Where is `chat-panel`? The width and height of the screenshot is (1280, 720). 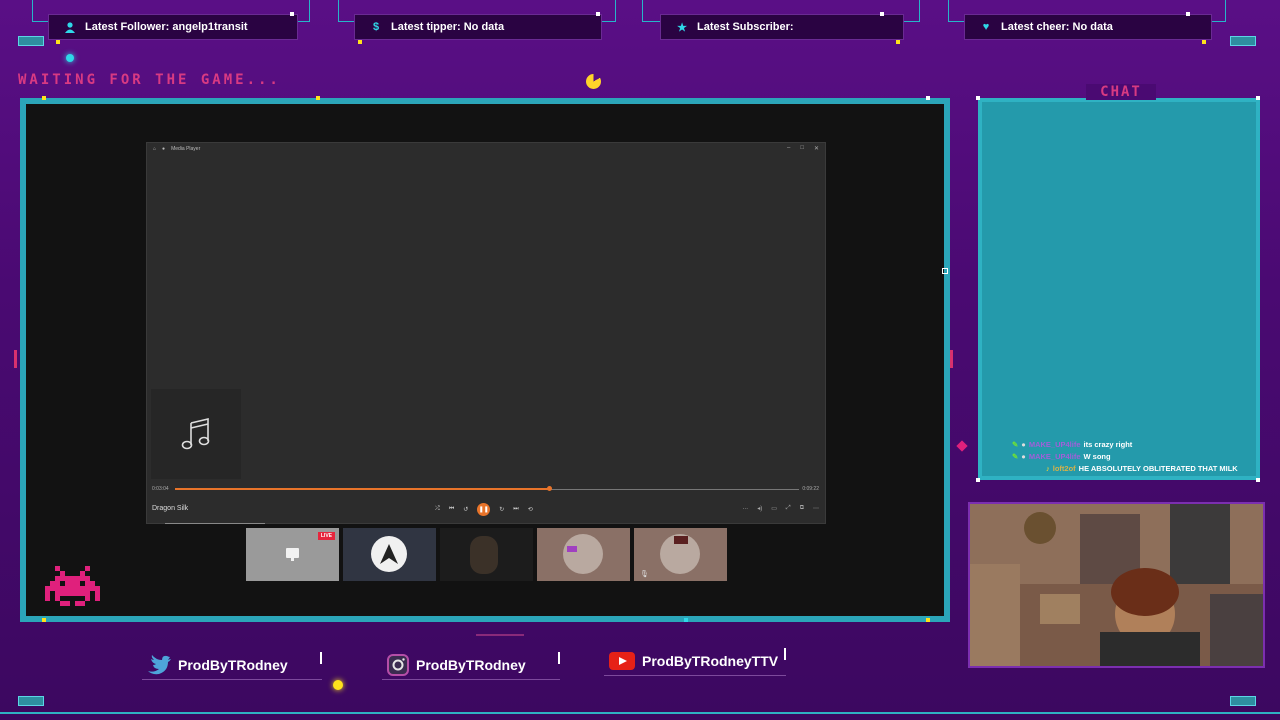
chat-panel is located at coordinates (1119, 289).